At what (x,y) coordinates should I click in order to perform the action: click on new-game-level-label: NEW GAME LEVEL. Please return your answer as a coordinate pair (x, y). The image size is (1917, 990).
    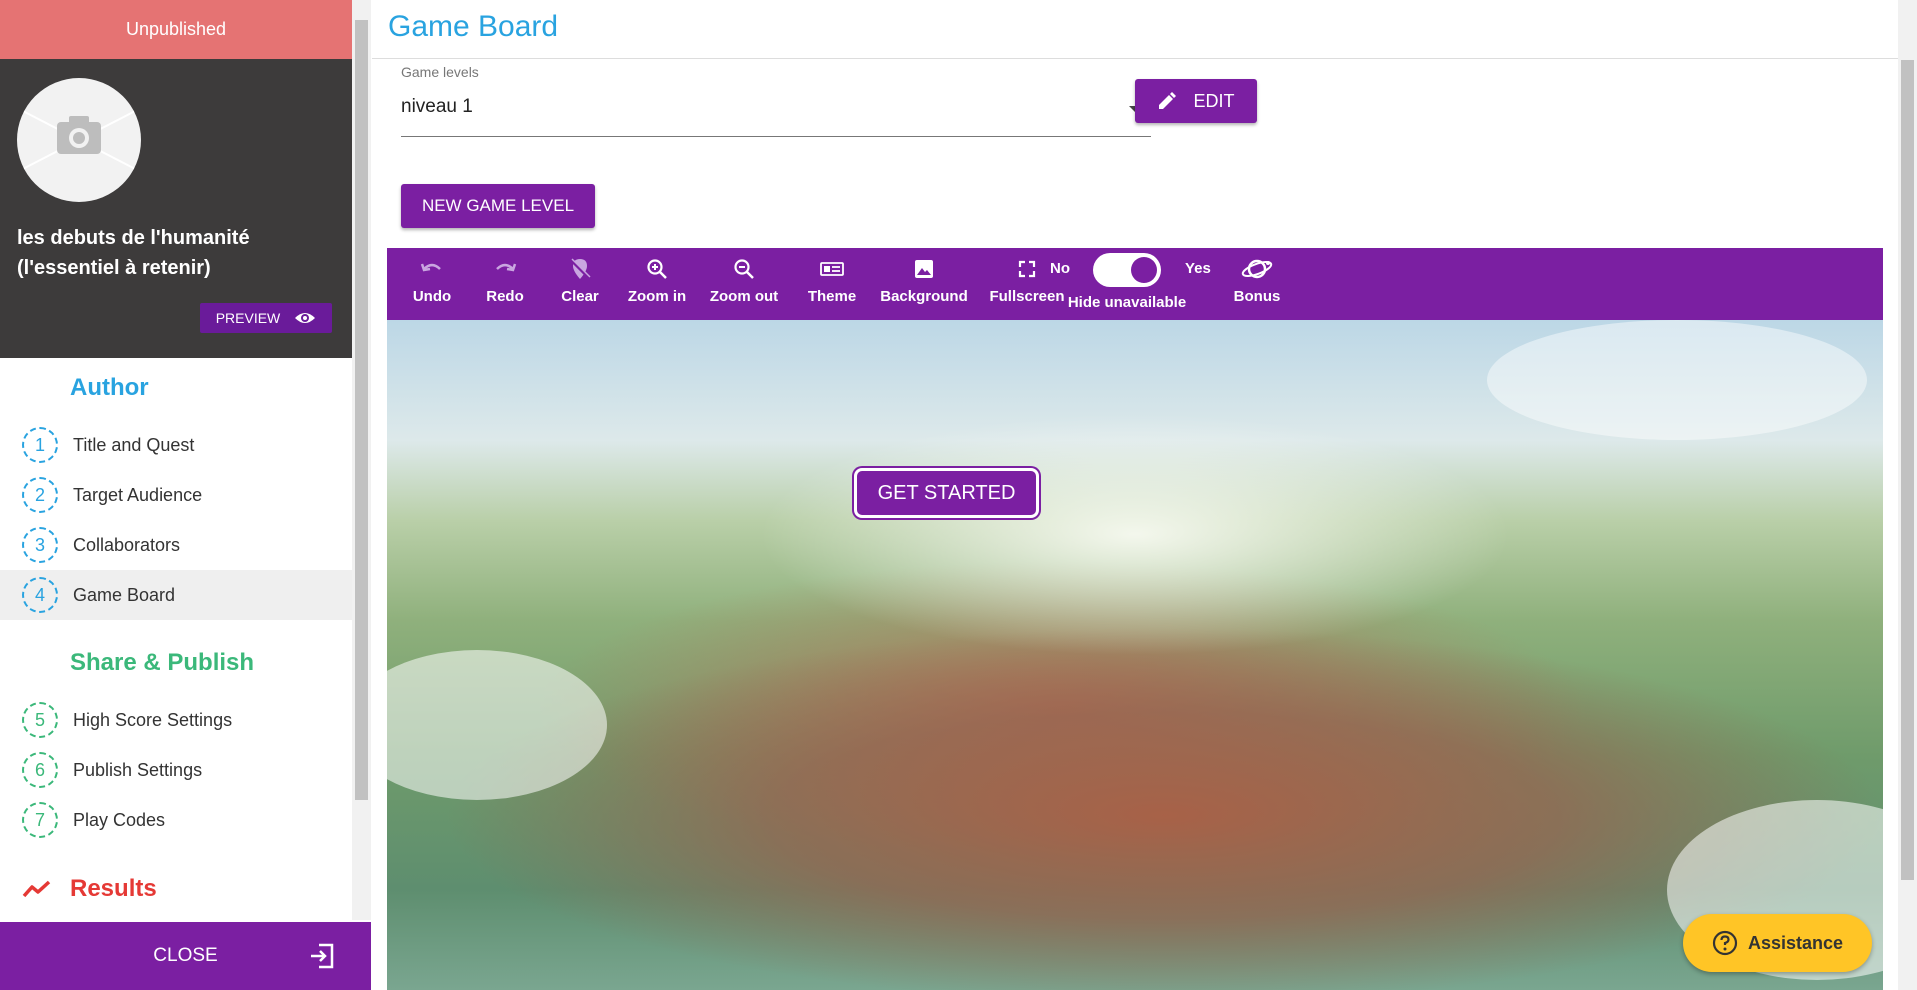
    Looking at the image, I should click on (498, 205).